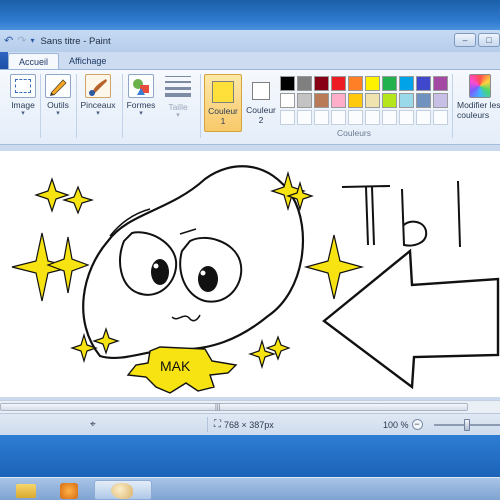 This screenshot has width=500, height=500. I want to click on taskbar-explorer-button, so click(26, 490).